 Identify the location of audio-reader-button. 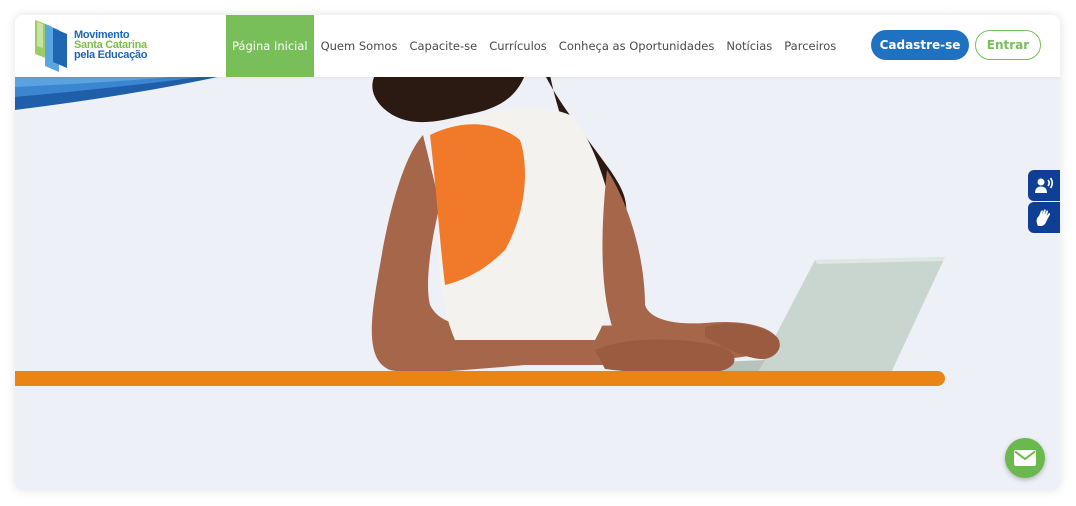
(1044, 185).